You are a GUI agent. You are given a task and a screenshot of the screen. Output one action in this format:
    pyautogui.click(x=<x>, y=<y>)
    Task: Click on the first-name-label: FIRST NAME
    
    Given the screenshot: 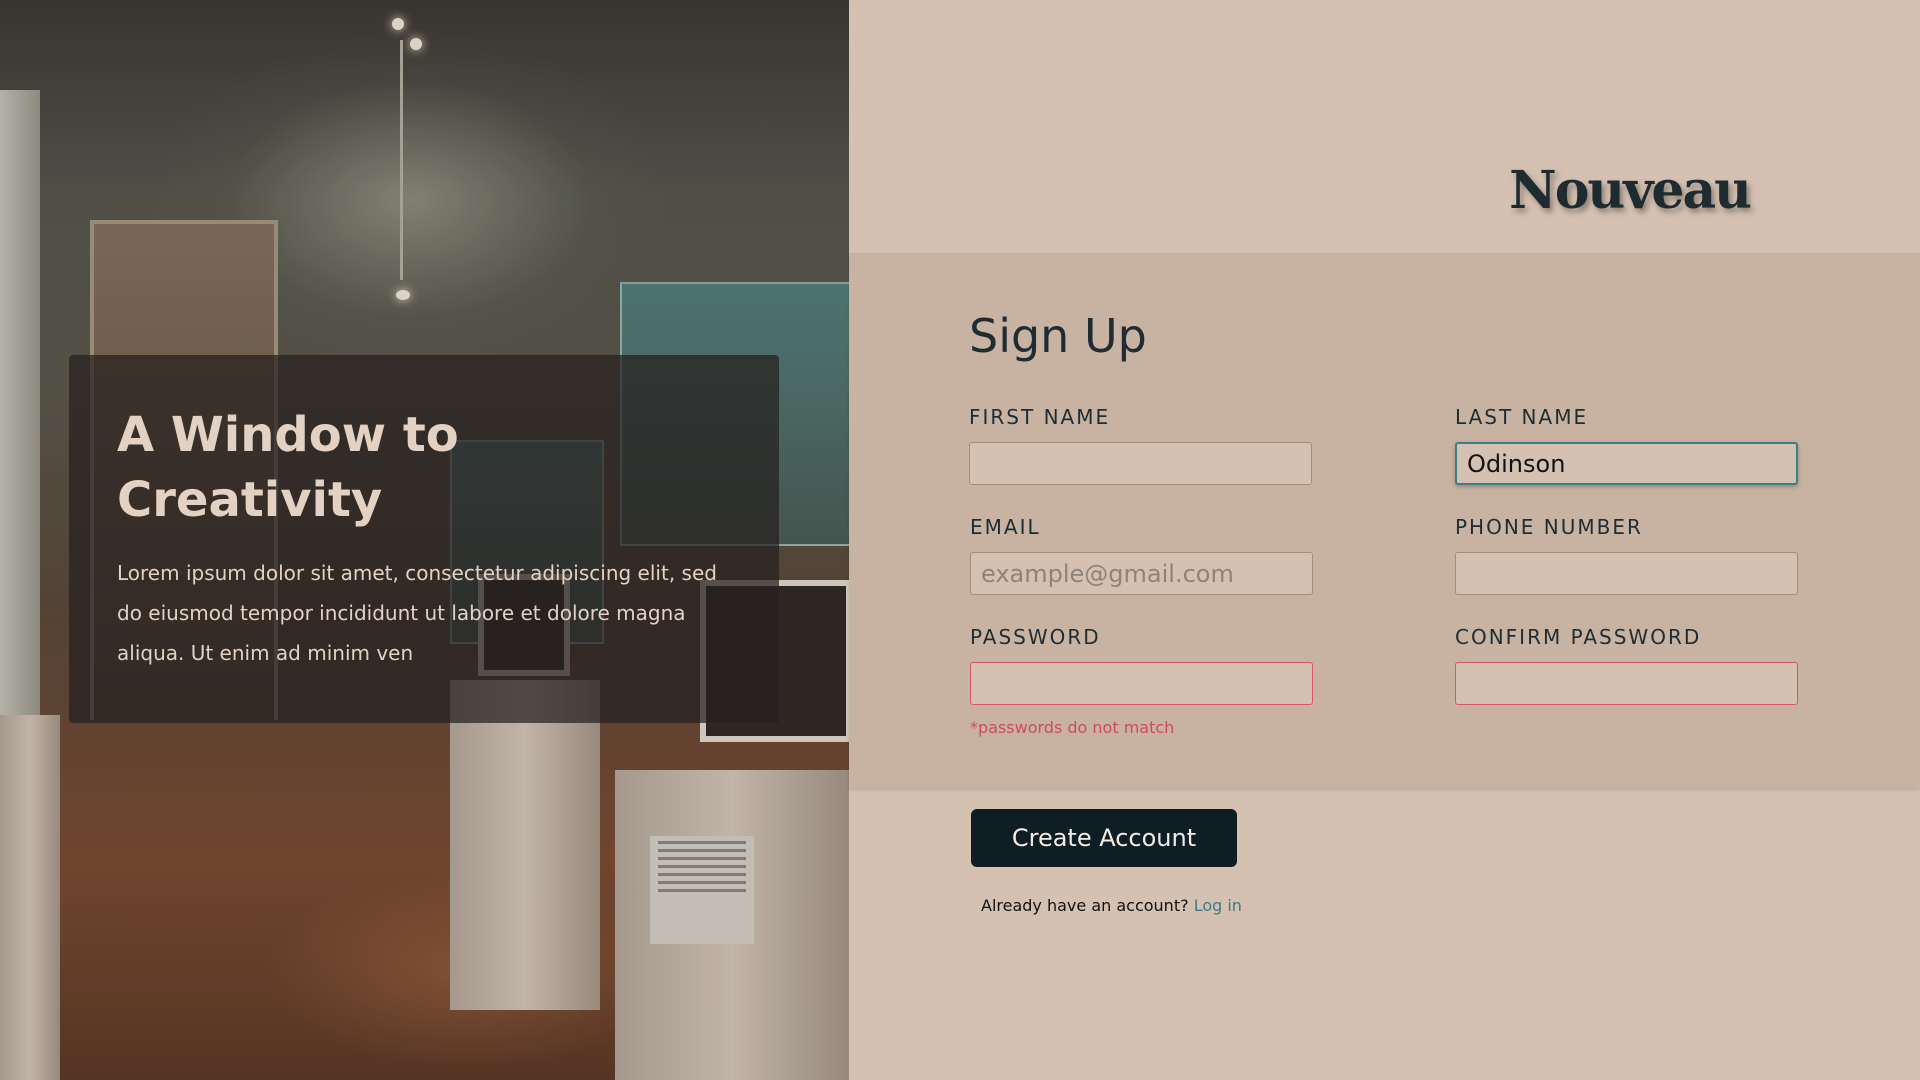 What is the action you would take?
    pyautogui.click(x=1040, y=417)
    